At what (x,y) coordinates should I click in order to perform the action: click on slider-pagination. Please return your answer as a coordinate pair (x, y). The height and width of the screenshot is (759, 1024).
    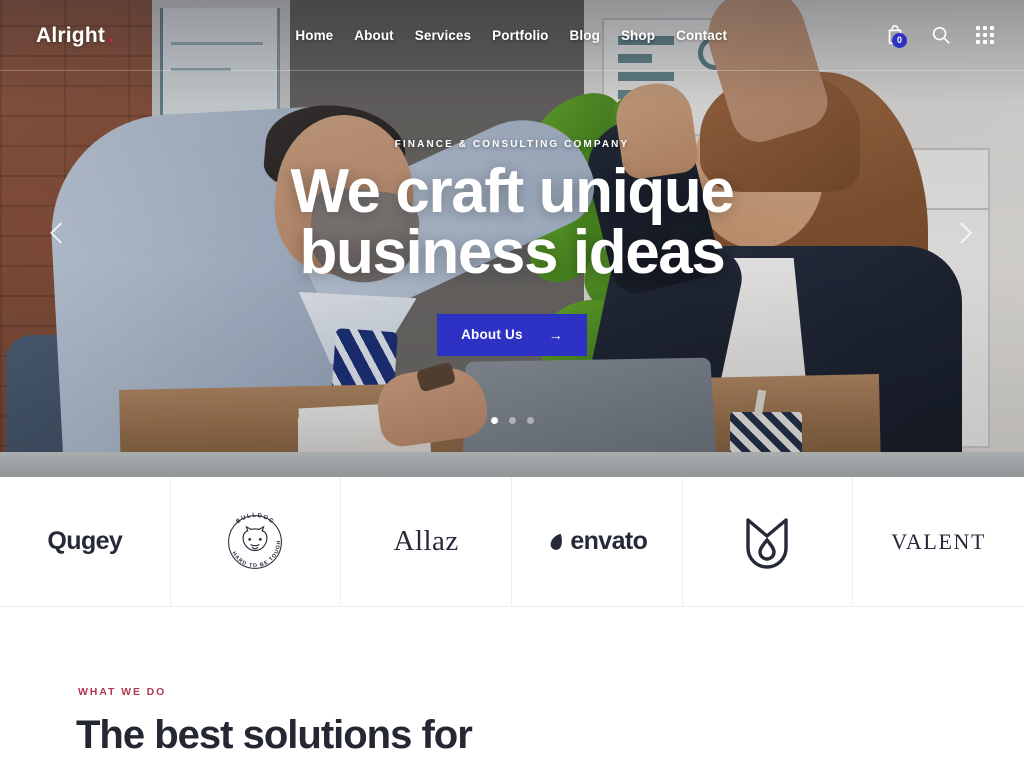
    Looking at the image, I should click on (512, 420).